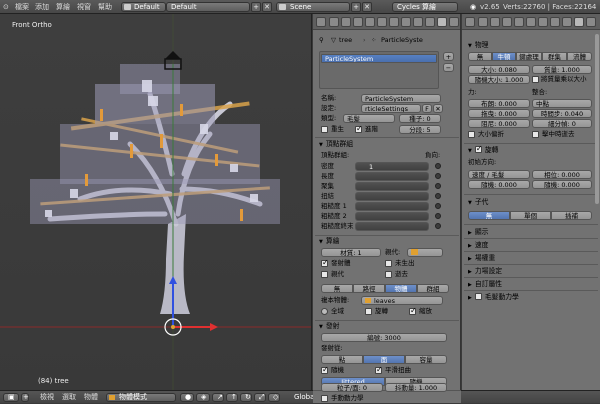 This screenshot has width=600, height=404. Describe the element at coordinates (324, 311) in the screenshot. I see `global-radio` at that location.